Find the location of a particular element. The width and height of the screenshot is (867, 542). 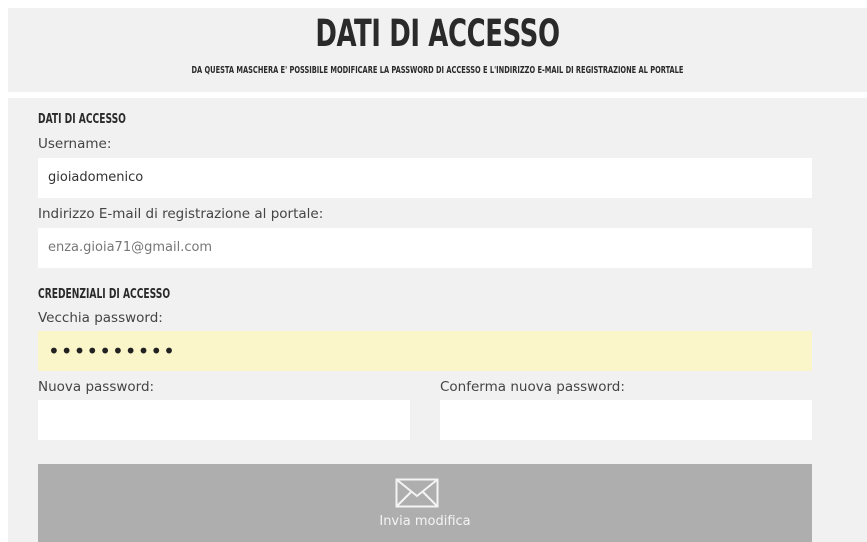

old-password-field: •••••••••• is located at coordinates (425, 351).